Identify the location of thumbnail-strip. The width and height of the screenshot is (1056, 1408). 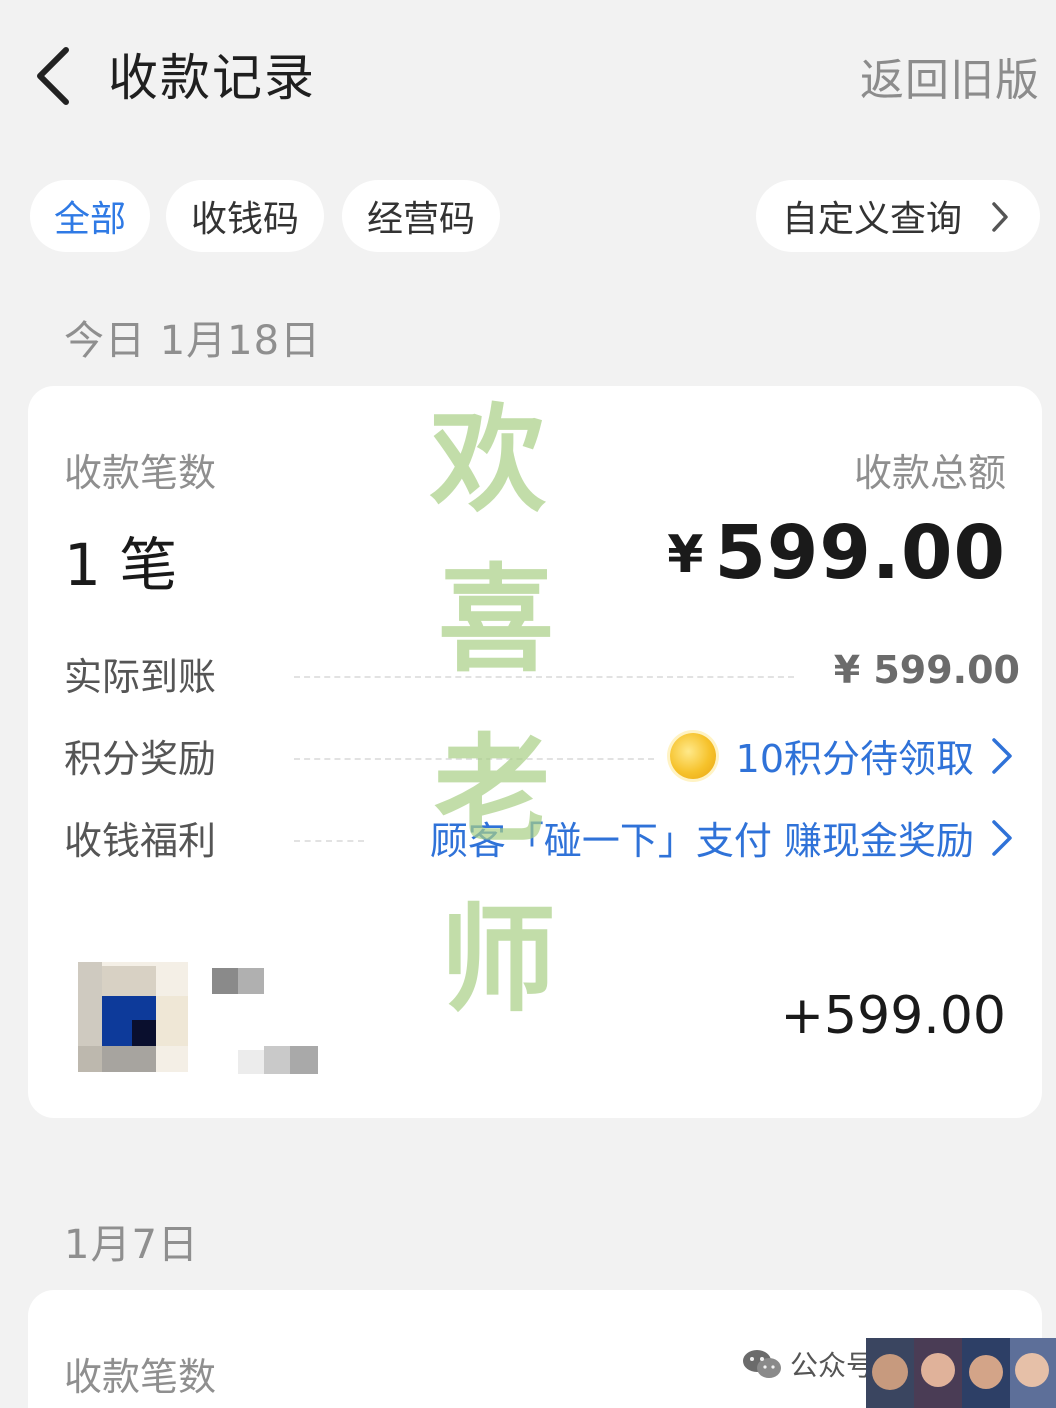
(961, 1373).